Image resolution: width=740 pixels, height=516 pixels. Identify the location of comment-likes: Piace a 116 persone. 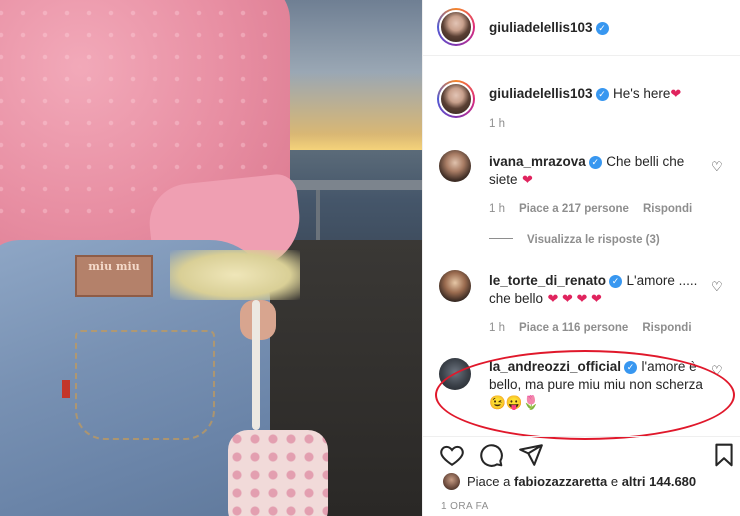
(573, 328).